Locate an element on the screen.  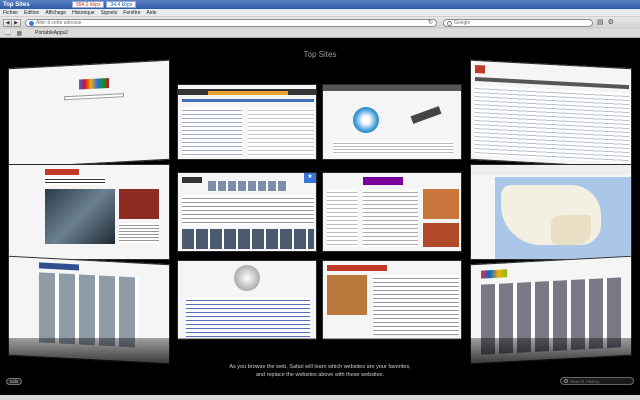
tile-magazine is located at coordinates (392, 300).